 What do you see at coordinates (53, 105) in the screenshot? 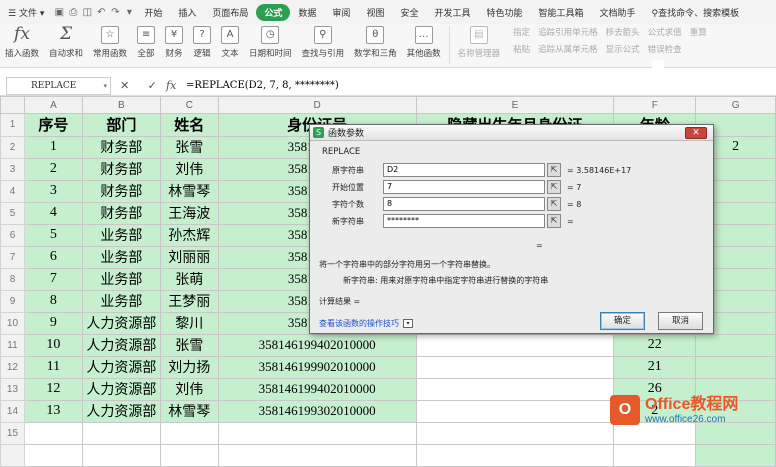
I see `column-header: A` at bounding box center [53, 105].